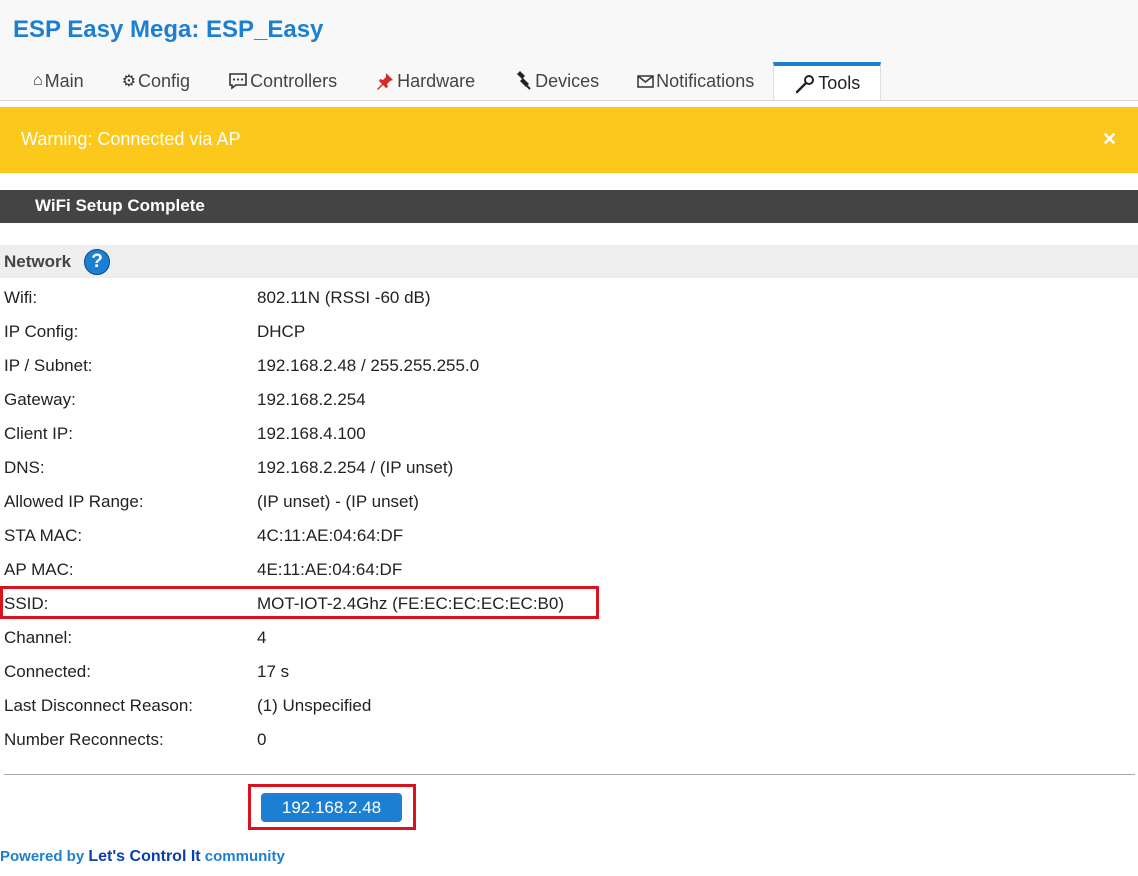 The image size is (1138, 876). What do you see at coordinates (311, 399) in the screenshot?
I see `row-value: 192.168.2.254` at bounding box center [311, 399].